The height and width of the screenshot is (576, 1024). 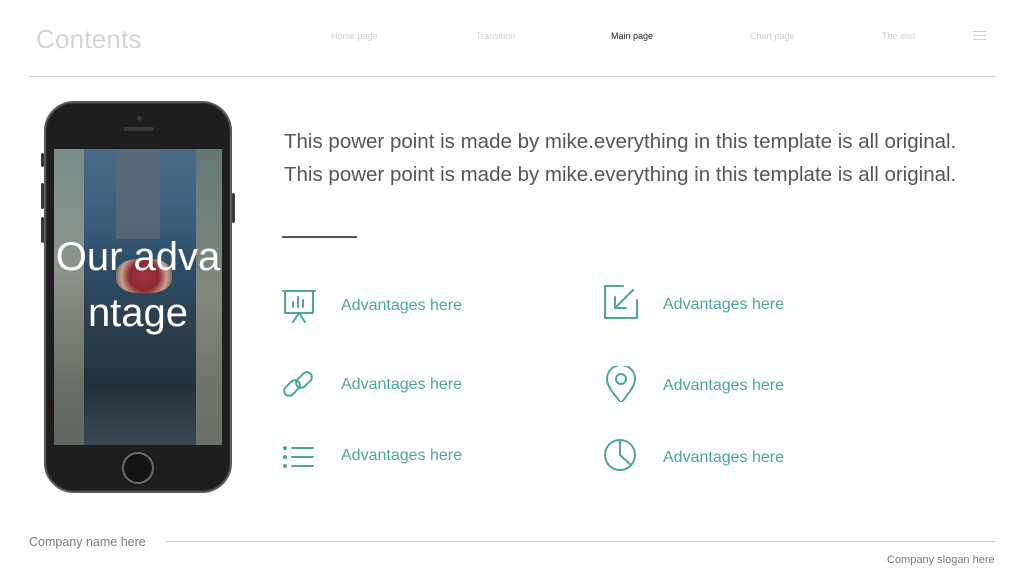 What do you see at coordinates (139, 118) in the screenshot?
I see `phone-camera` at bounding box center [139, 118].